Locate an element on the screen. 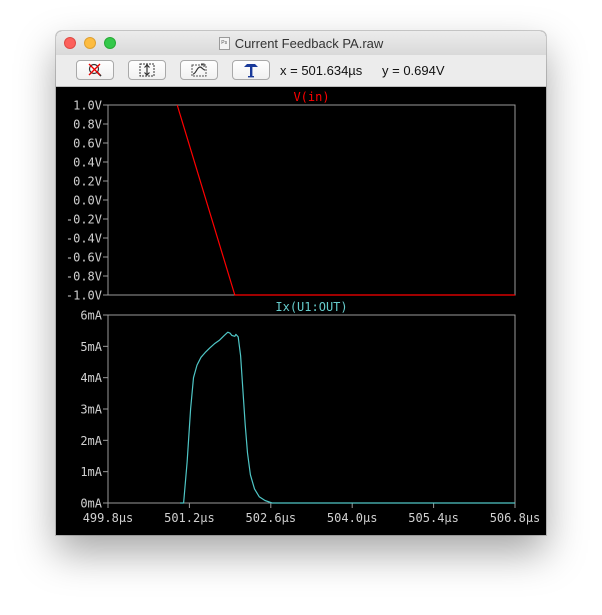 Image resolution: width=602 pixels, height=615 pixels. fit-vertical-button is located at coordinates (147, 70).